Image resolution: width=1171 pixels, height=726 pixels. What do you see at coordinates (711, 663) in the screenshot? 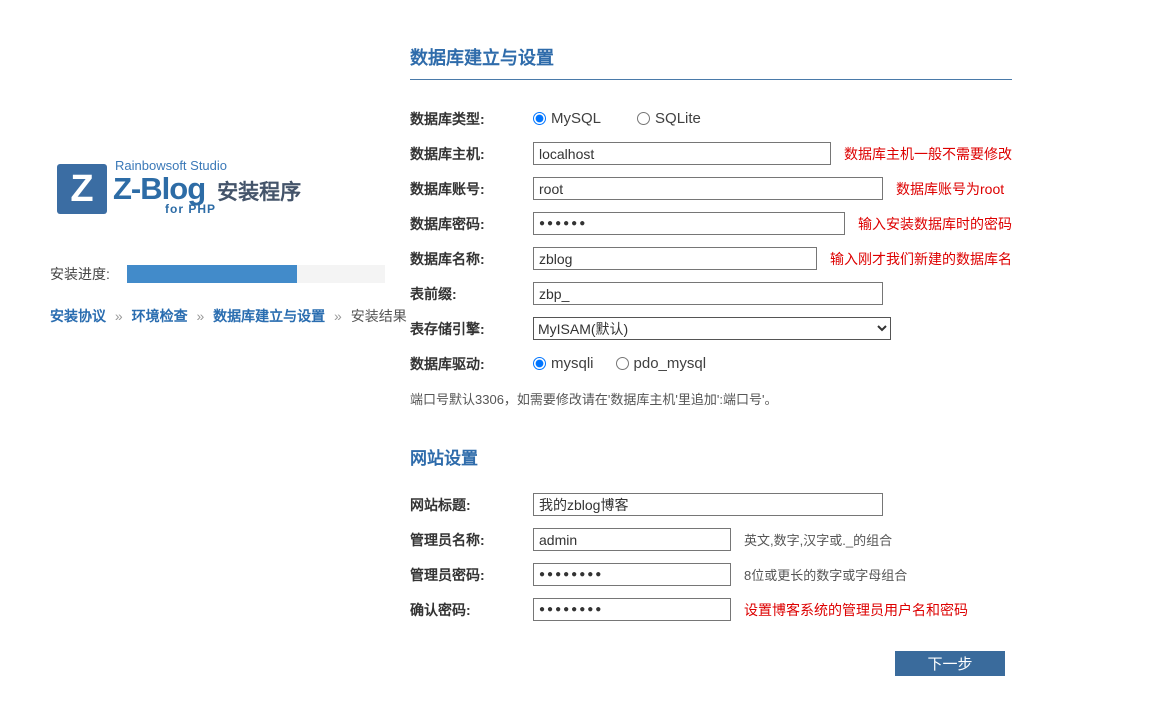
I see `button-row: 下一步` at bounding box center [711, 663].